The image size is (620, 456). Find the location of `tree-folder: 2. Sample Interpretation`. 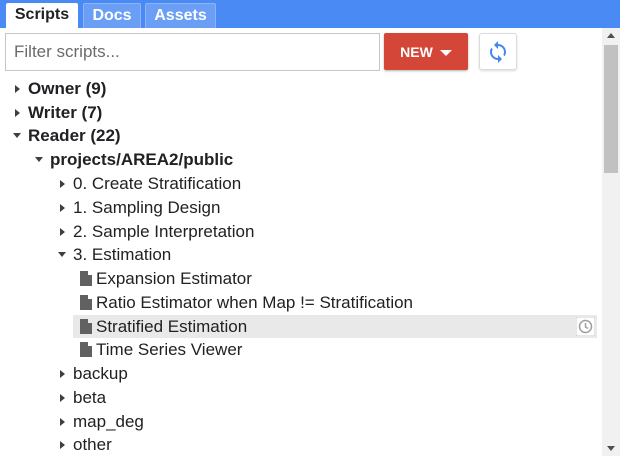

tree-folder: 2. Sample Interpretation is located at coordinates (300, 231).